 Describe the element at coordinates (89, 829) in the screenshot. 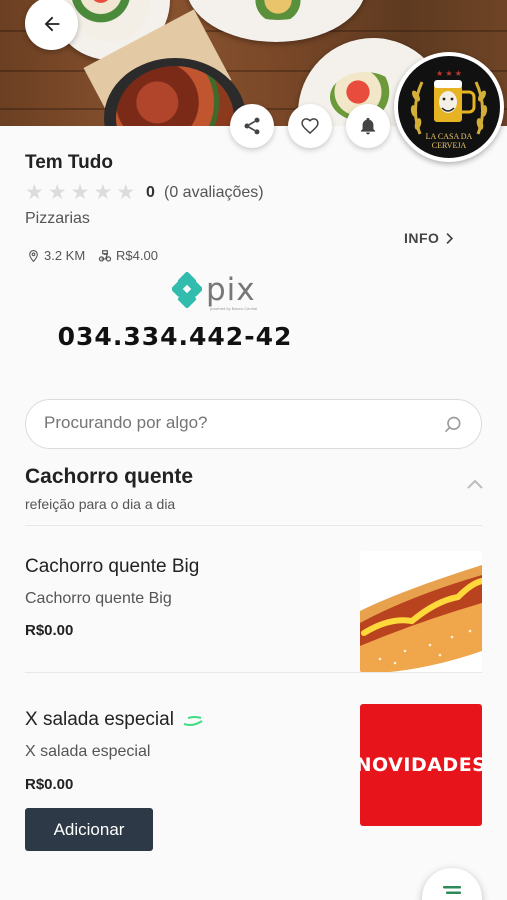

I see `add-button: Adicionar` at that location.